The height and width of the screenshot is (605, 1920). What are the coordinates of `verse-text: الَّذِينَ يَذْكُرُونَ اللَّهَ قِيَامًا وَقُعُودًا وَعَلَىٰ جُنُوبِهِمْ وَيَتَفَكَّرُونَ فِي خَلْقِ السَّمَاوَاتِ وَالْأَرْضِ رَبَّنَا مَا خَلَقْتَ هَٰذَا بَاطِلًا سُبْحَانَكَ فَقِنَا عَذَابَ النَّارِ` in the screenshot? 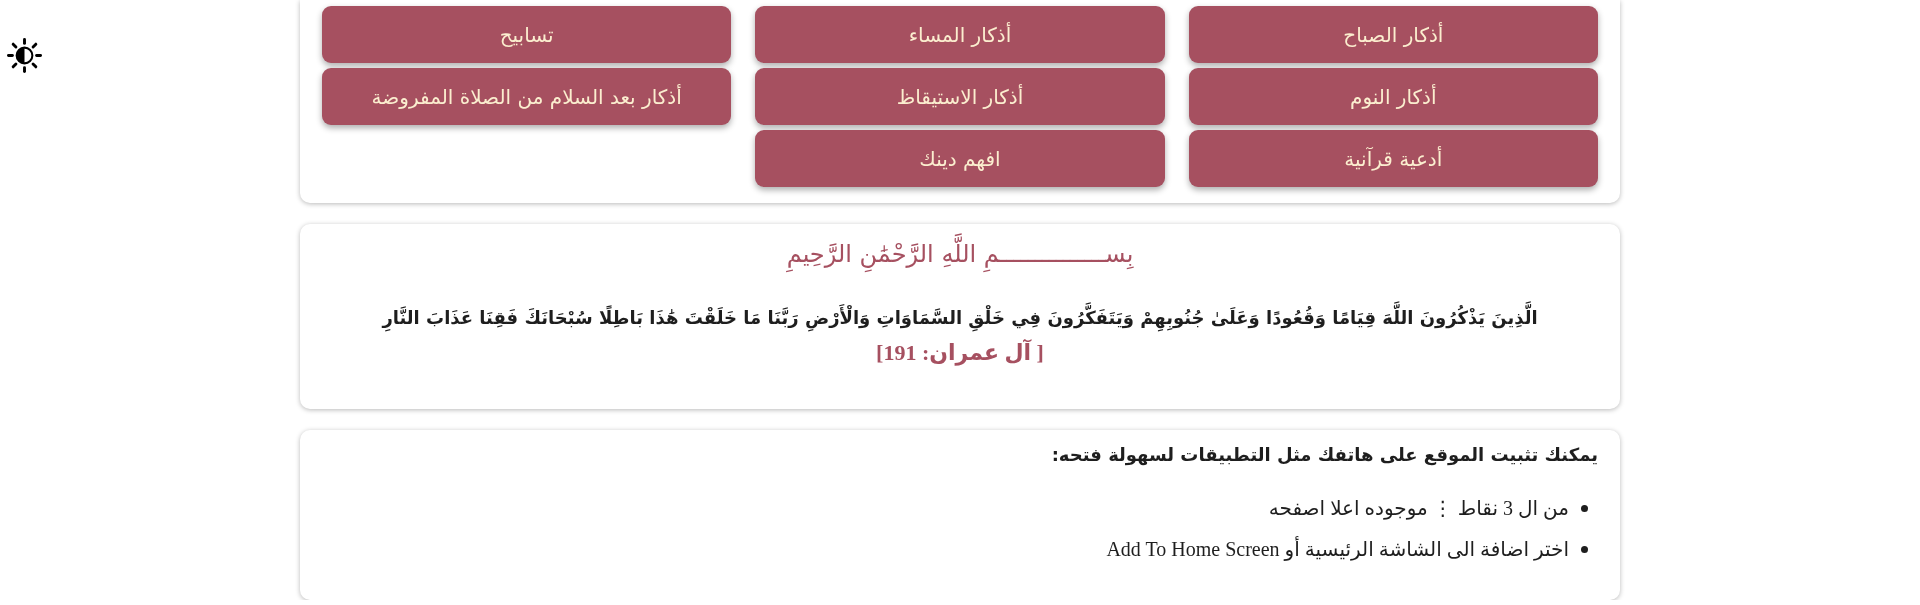 It's located at (960, 318).